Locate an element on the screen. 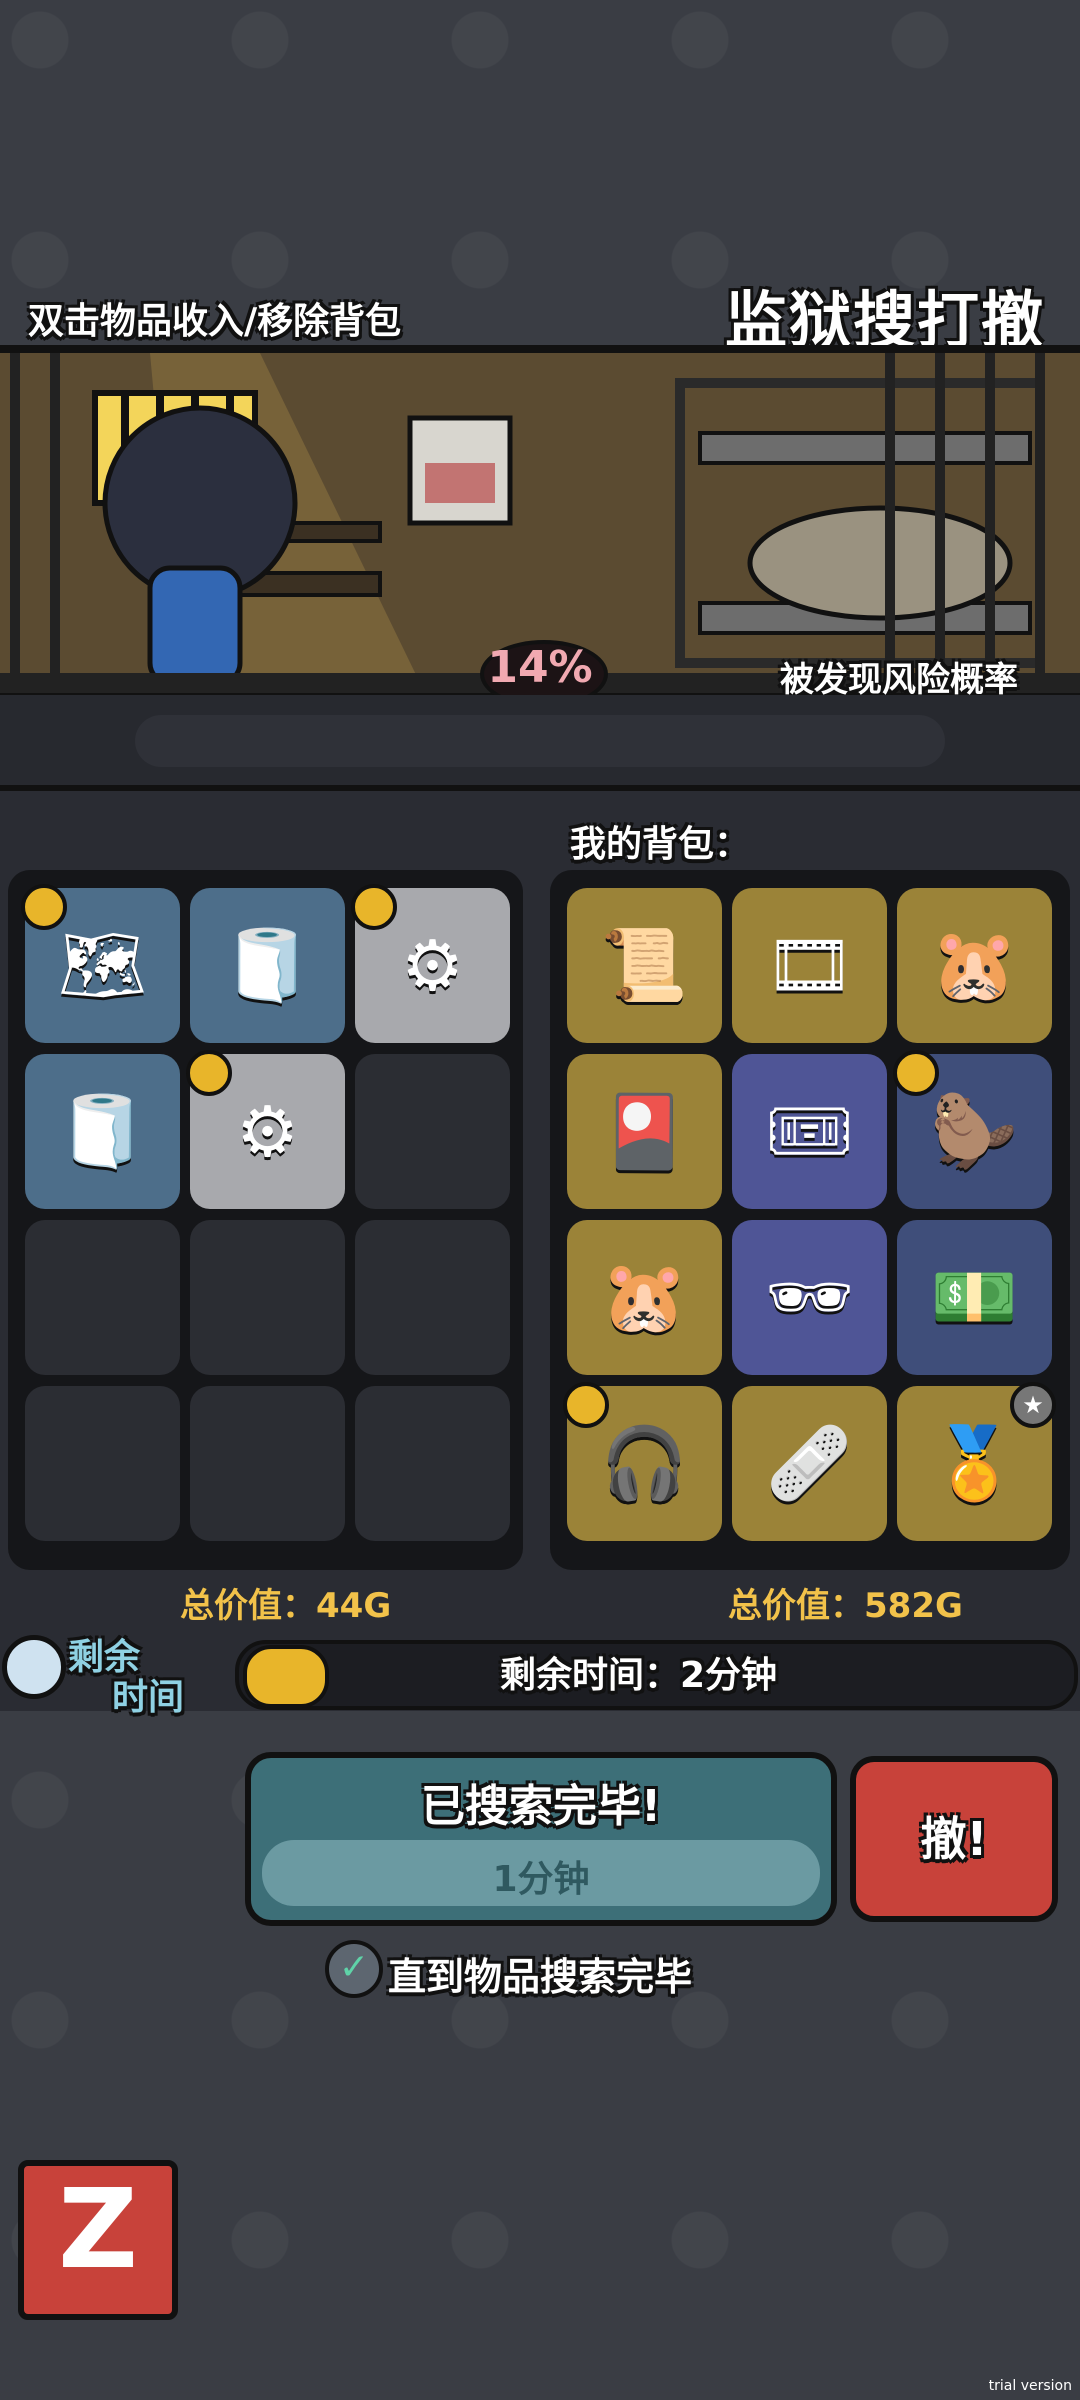 The height and width of the screenshot is (2400, 1080). first-aid-card-icon: 🩹 is located at coordinates (809, 1463).